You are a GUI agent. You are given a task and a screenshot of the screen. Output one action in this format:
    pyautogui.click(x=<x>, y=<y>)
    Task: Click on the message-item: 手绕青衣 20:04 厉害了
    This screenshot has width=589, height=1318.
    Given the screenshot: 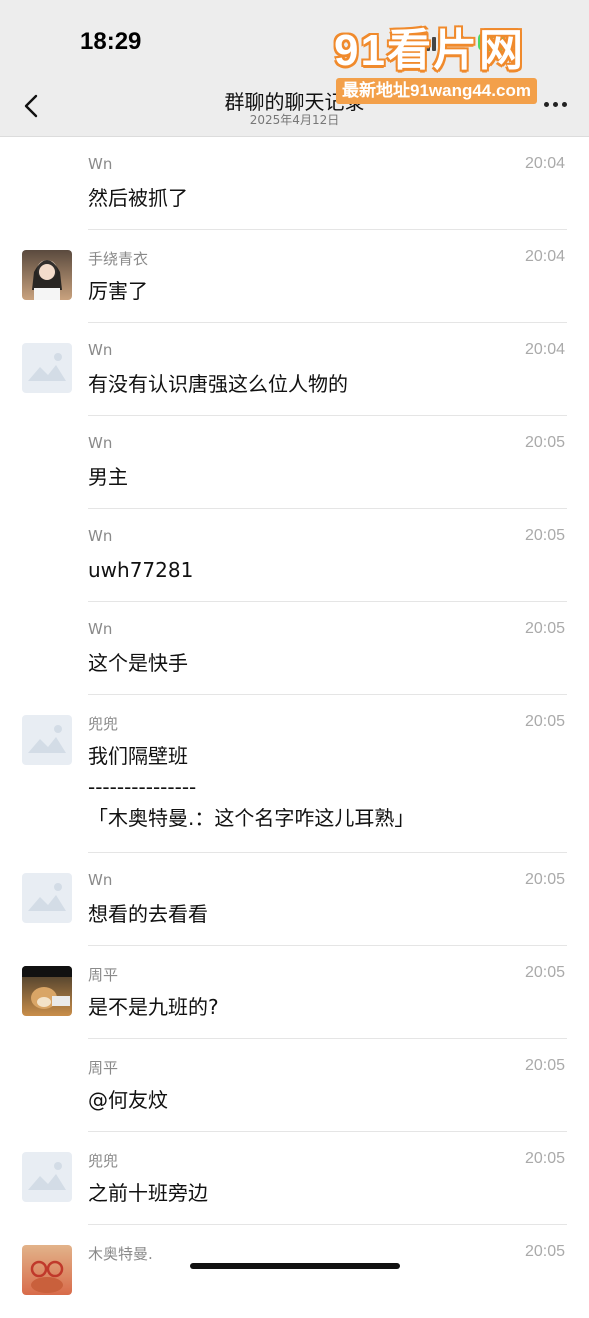 What is the action you would take?
    pyautogui.click(x=294, y=276)
    